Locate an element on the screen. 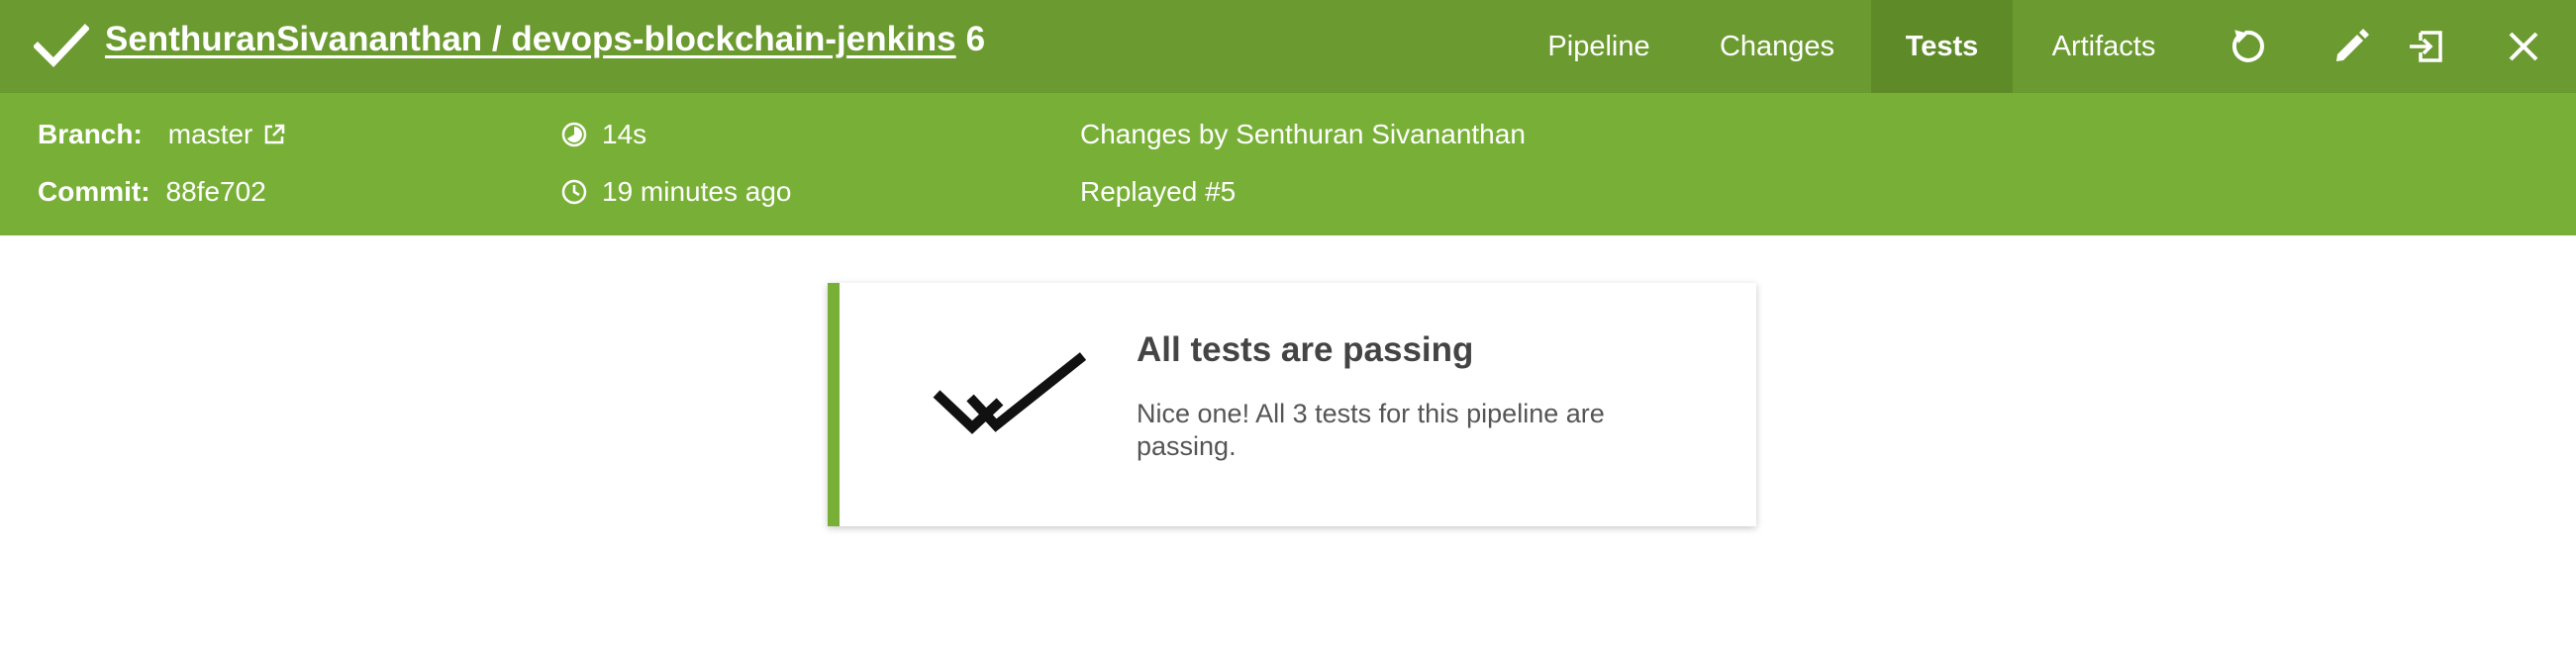 The height and width of the screenshot is (647, 2576). changes-by-text: Changes by Senthuran Sivananthan is located at coordinates (1303, 134).